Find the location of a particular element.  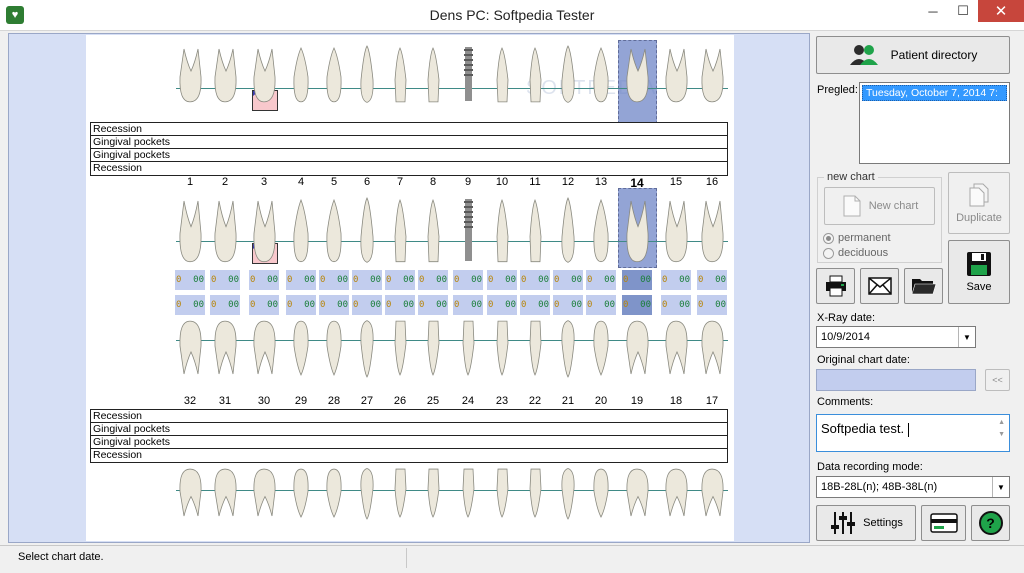

tooth-number: 3 is located at coordinates (264, 182).